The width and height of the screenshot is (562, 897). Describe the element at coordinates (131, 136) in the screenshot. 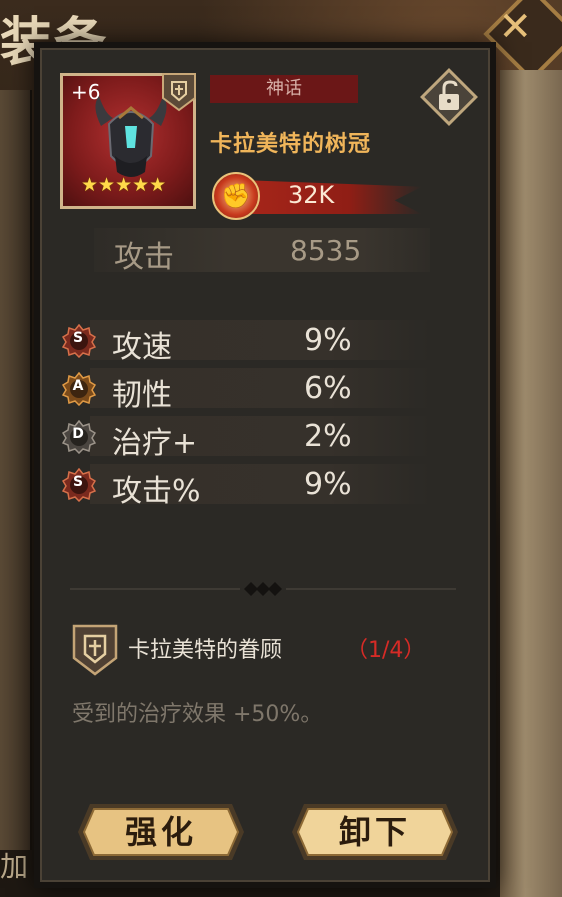

I see `helmet-icon` at that location.